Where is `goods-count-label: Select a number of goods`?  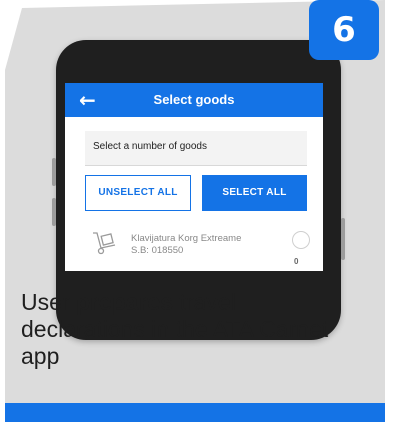 goods-count-label: Select a number of goods is located at coordinates (150, 146).